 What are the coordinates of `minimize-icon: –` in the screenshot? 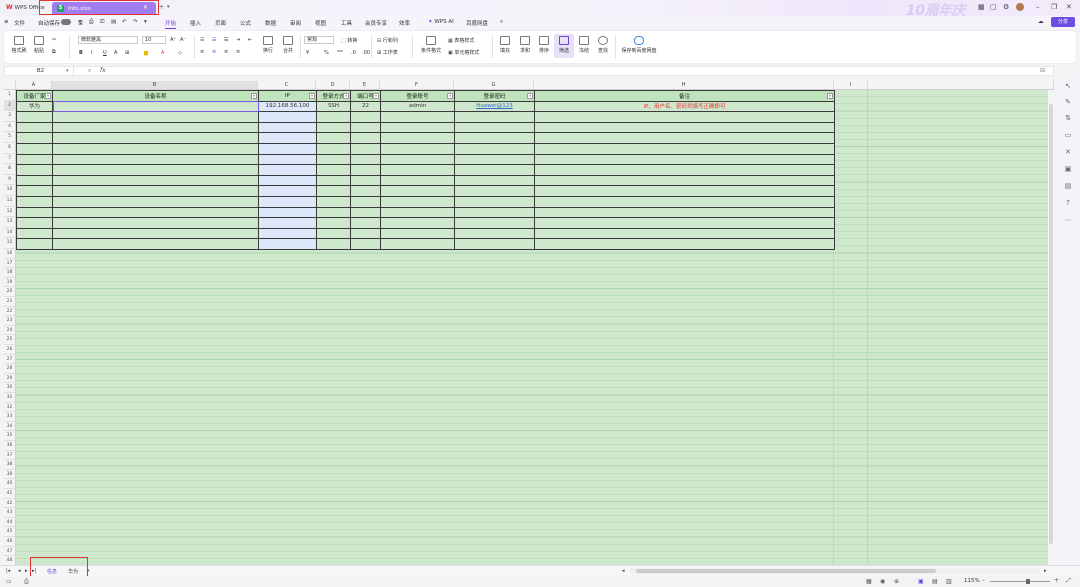 It's located at (1038, 7).